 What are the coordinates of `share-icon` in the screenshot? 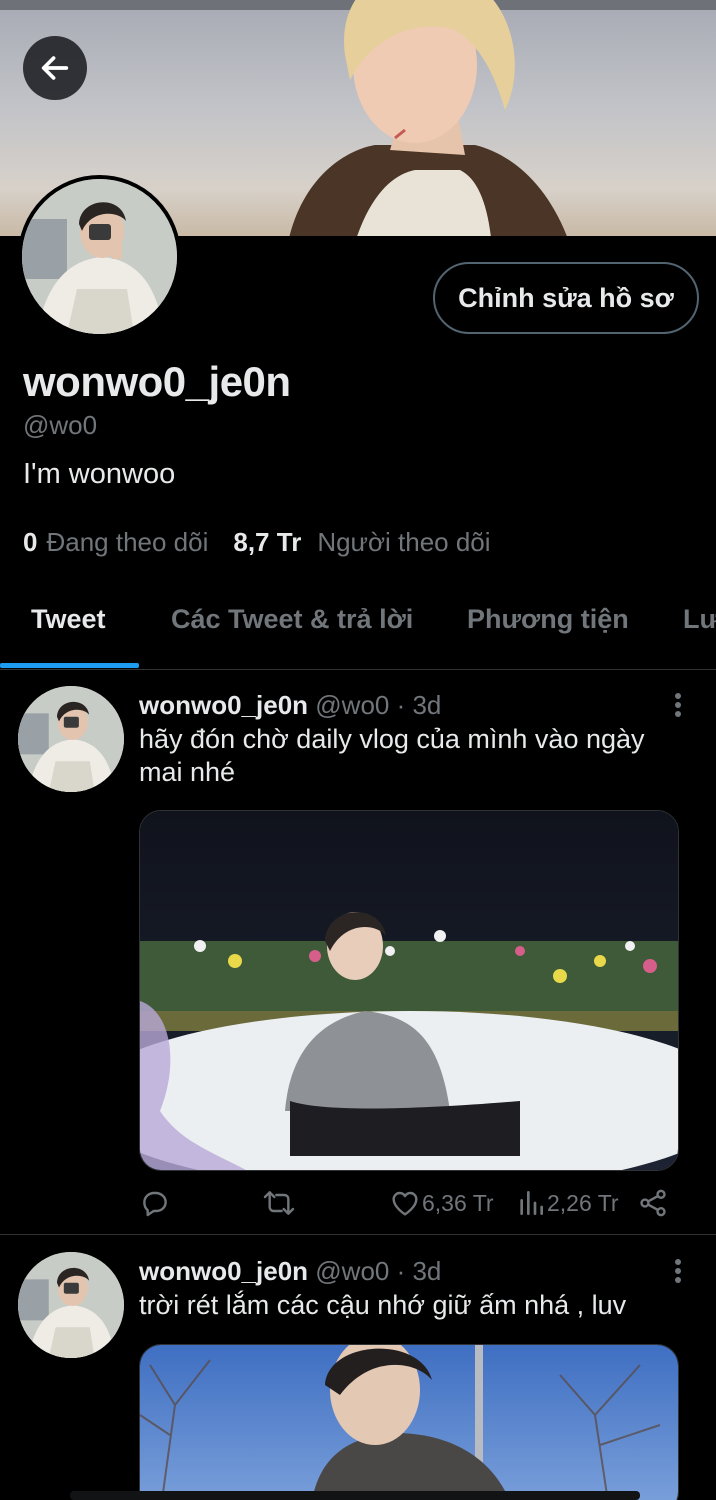 It's located at (653, 1203).